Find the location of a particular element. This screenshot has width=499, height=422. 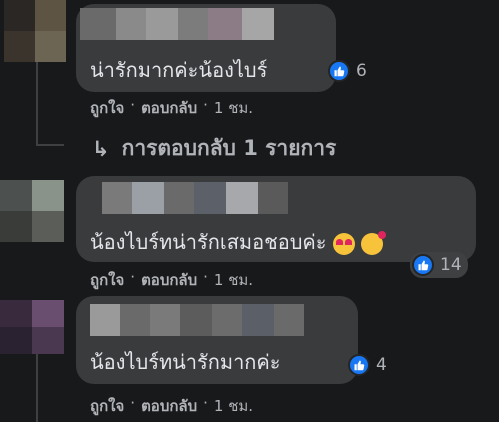

reaction-count: 14 is located at coordinates (451, 265).